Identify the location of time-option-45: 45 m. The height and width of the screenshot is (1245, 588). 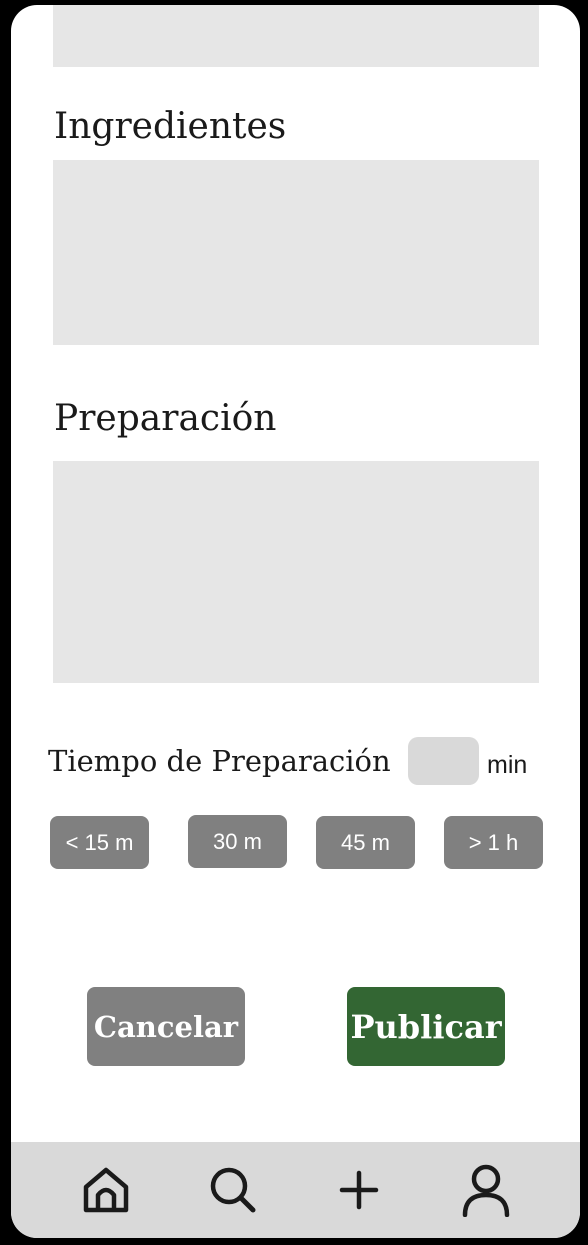
(365, 842).